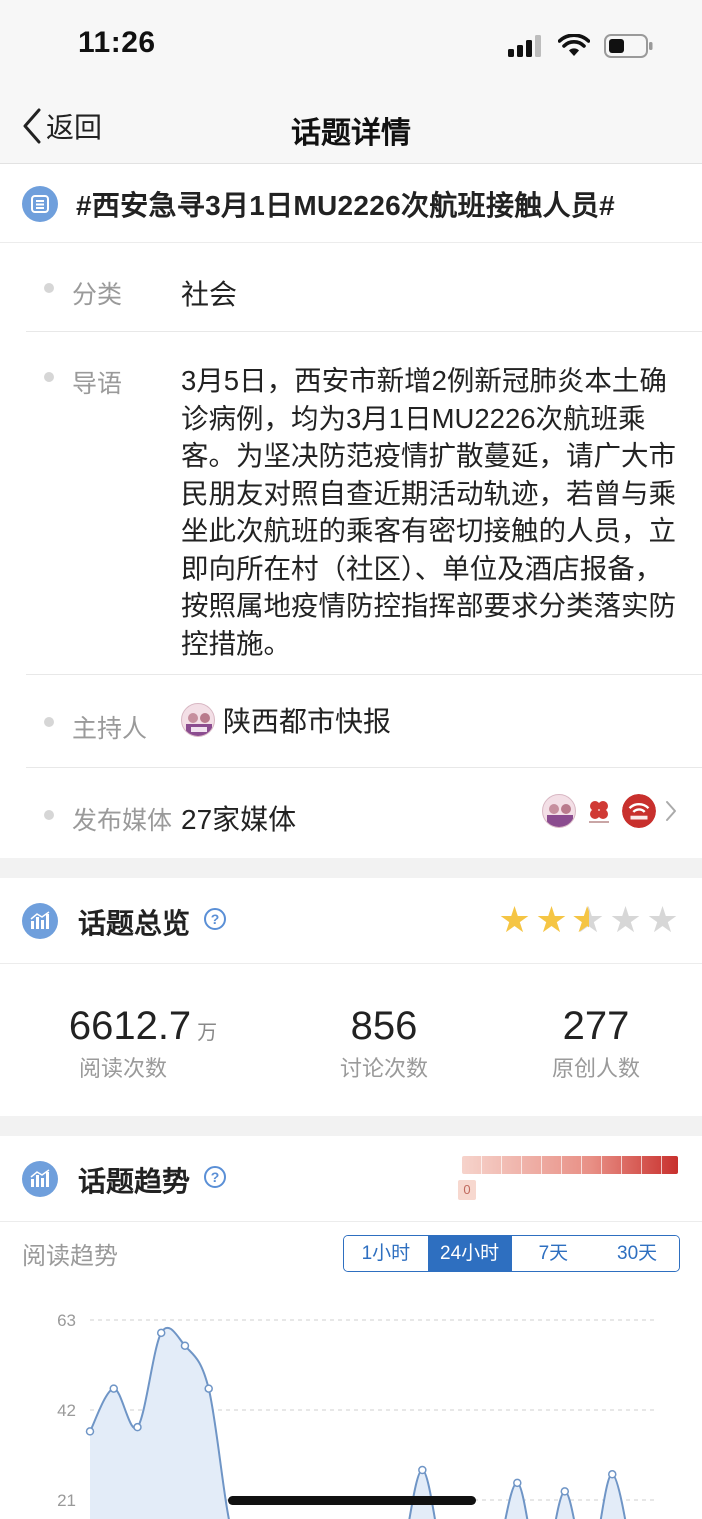 The height and width of the screenshot is (1519, 702). Describe the element at coordinates (352, 1500) in the screenshot. I see `home-indicator` at that location.